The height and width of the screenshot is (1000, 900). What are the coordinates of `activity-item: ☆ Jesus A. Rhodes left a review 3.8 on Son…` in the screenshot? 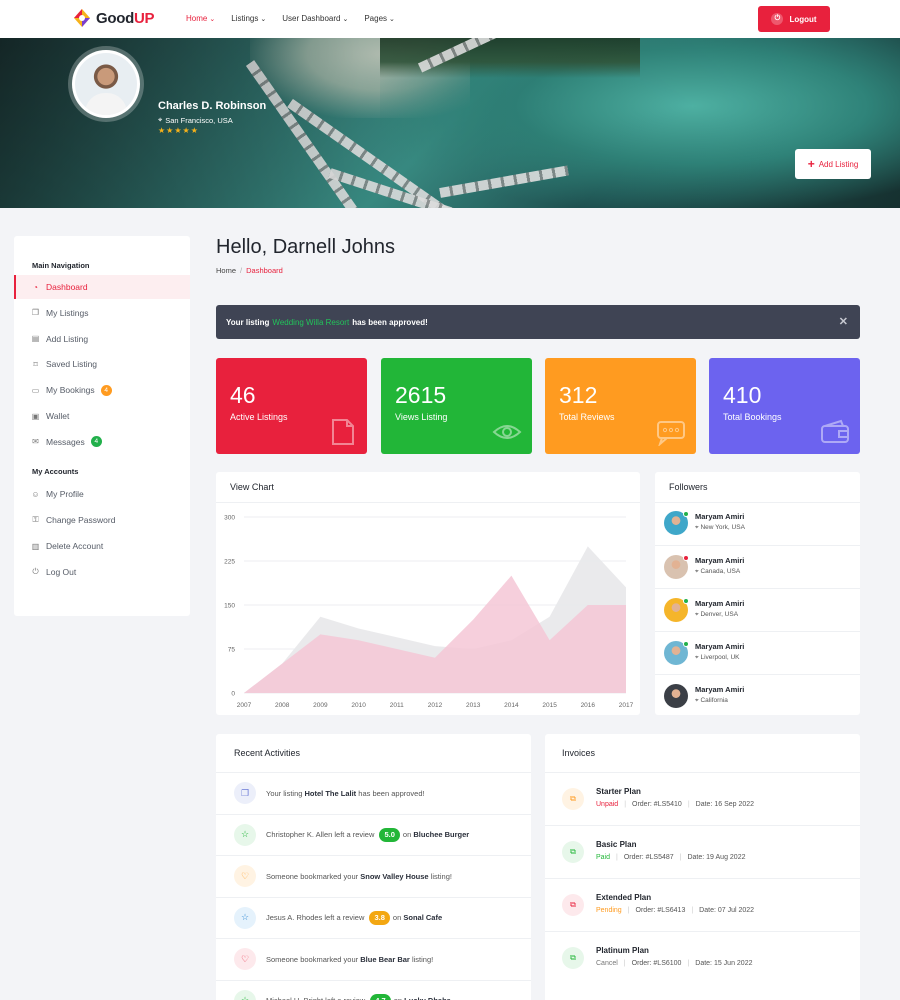 It's located at (373, 917).